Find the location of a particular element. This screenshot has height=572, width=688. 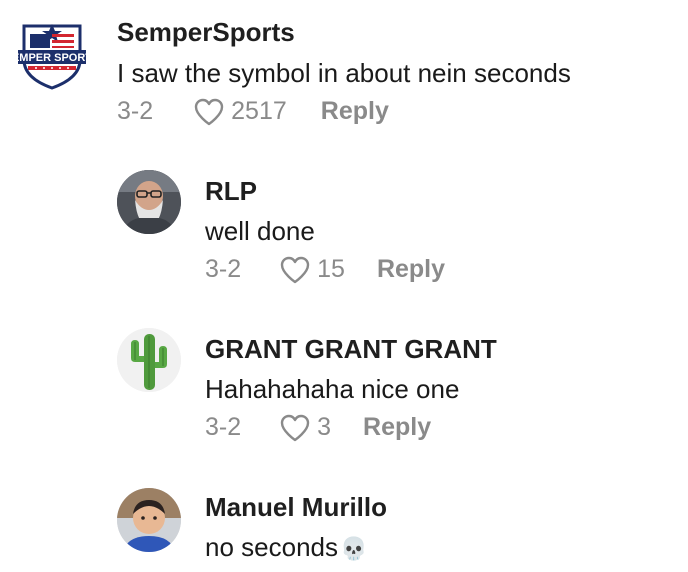

like-count: 2517 is located at coordinates (259, 111).